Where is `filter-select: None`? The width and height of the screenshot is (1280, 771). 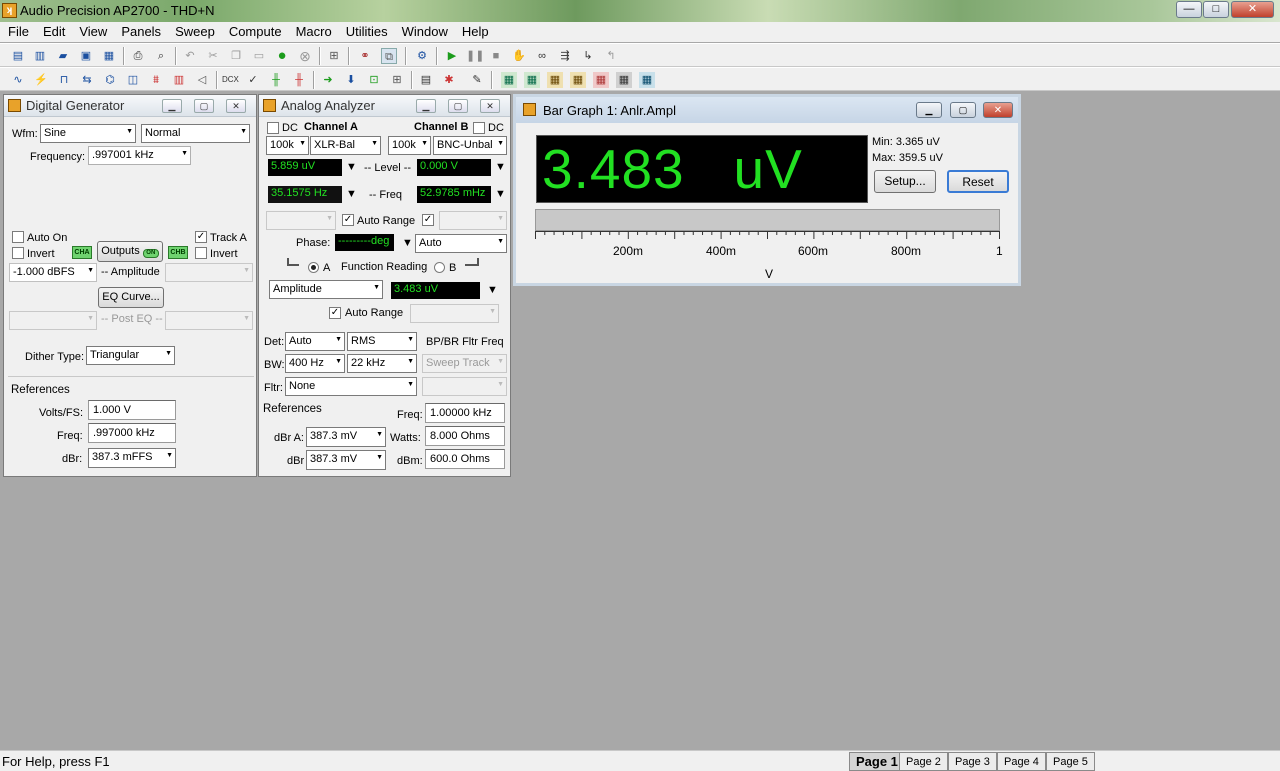
filter-select: None is located at coordinates (351, 386).